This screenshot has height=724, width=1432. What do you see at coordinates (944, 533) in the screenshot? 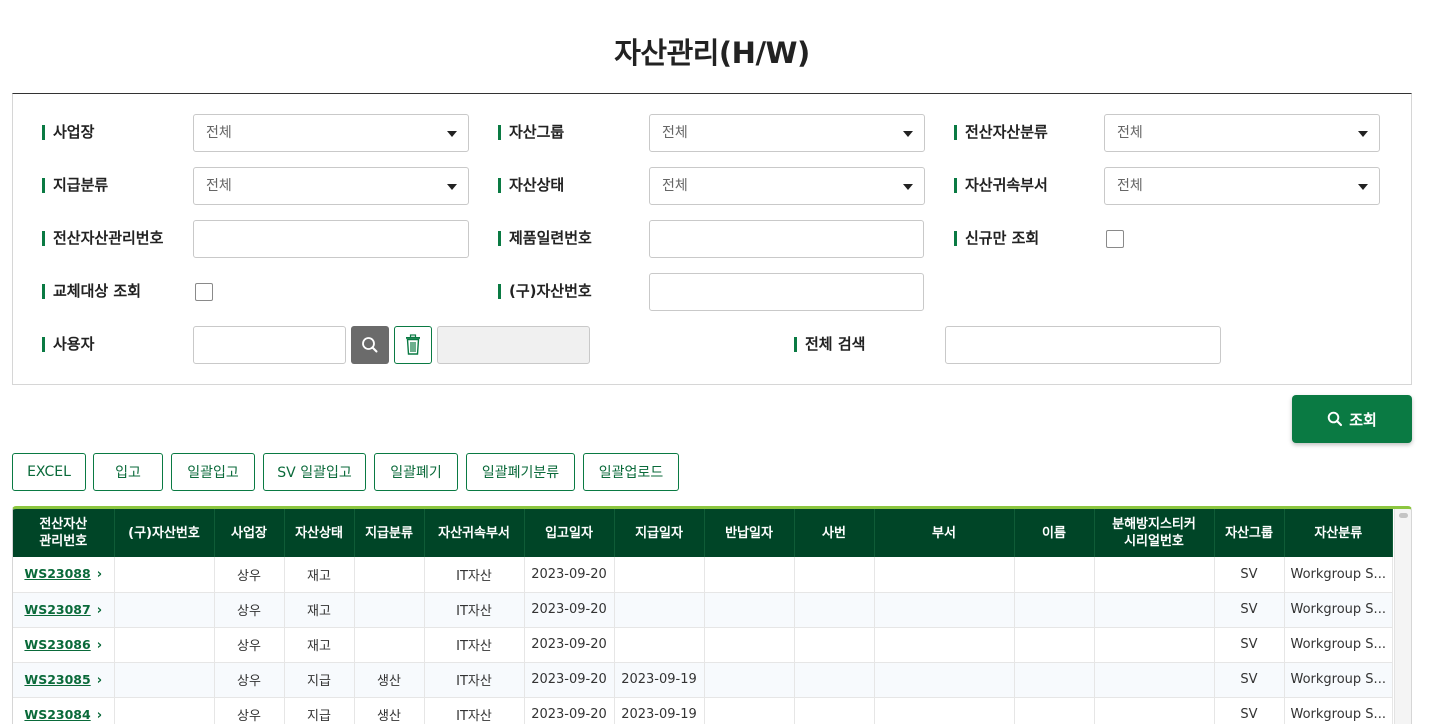
I see `col-department: 부서` at bounding box center [944, 533].